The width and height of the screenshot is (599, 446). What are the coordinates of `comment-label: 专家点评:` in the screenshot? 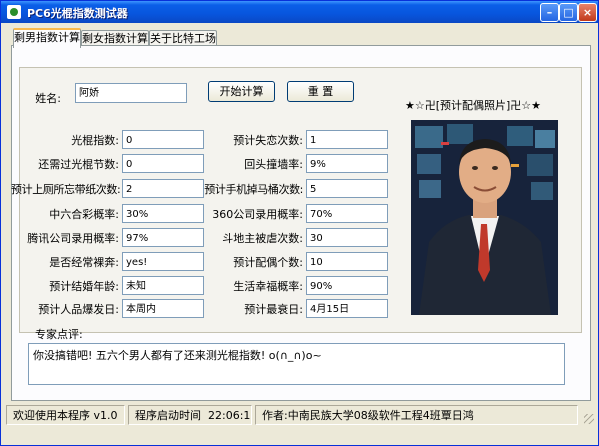 It's located at (59, 334).